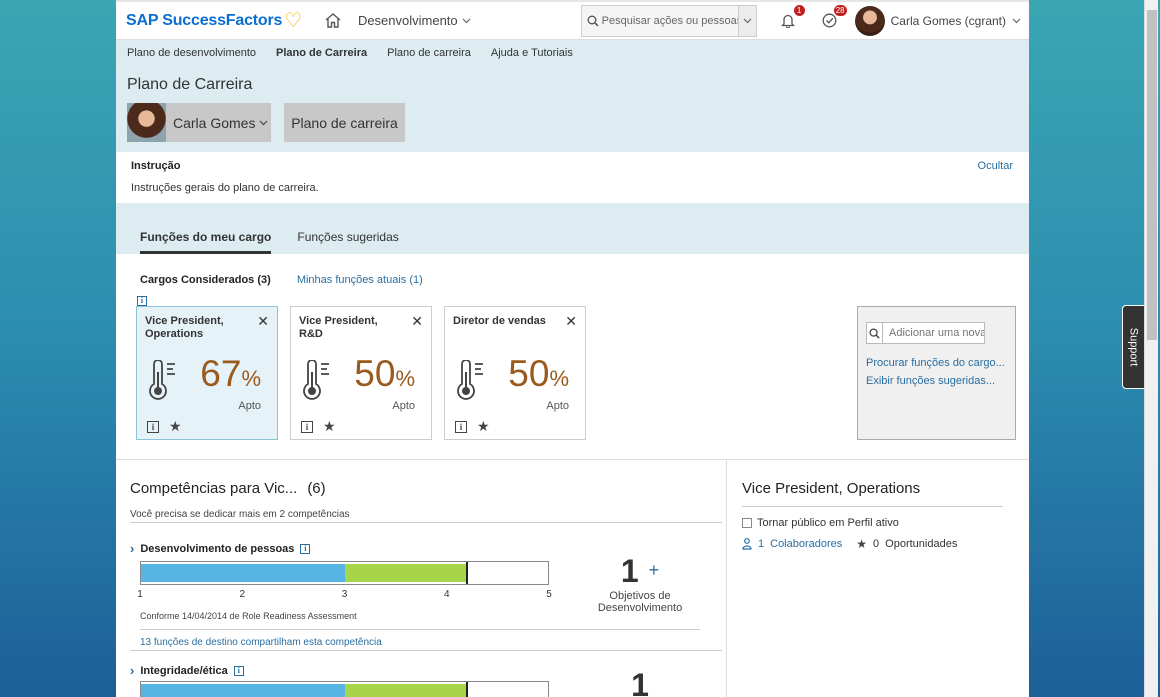 The width and height of the screenshot is (1160, 697). What do you see at coordinates (333, 21) in the screenshot?
I see `home-icon` at bounding box center [333, 21].